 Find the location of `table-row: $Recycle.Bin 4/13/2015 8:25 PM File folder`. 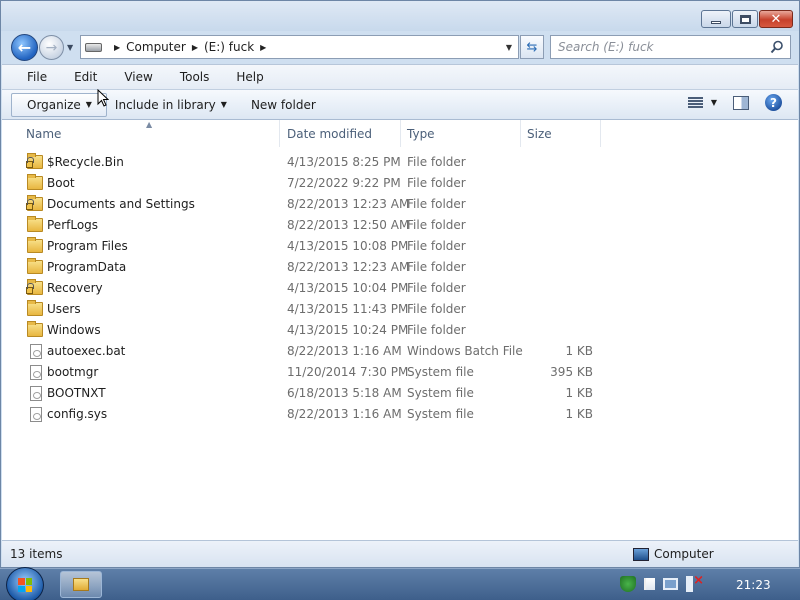

table-row: $Recycle.Bin 4/13/2015 8:25 PM File folder is located at coordinates (400, 162).